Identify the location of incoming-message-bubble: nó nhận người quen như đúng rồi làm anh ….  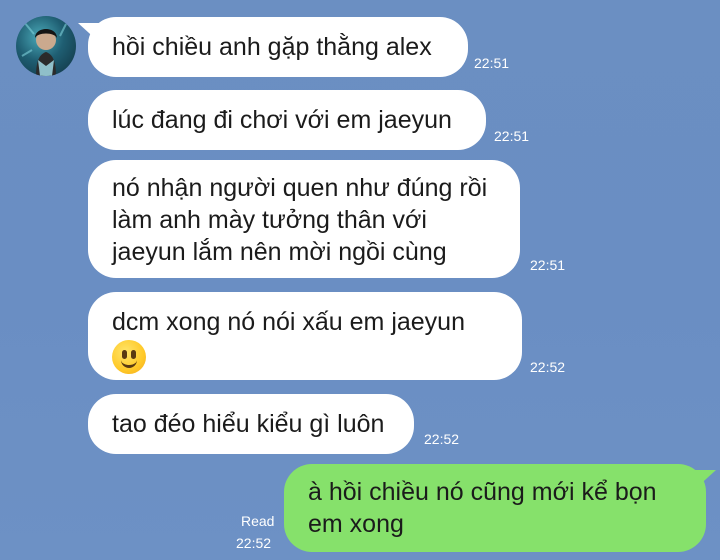
(304, 219).